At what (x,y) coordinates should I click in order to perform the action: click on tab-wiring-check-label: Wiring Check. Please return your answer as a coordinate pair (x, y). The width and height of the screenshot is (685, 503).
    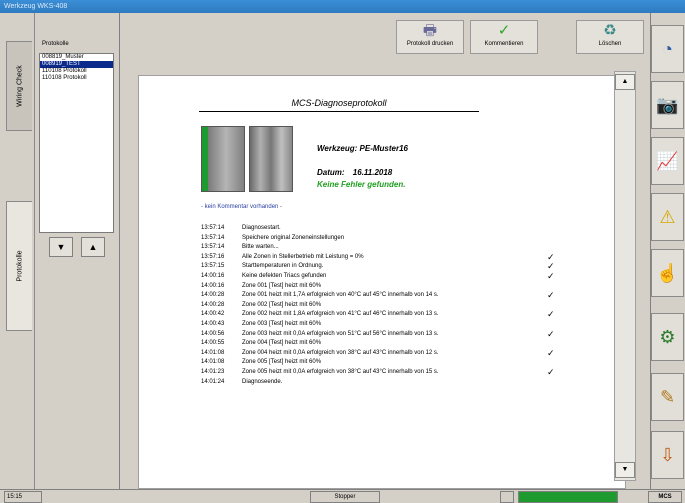
    Looking at the image, I should click on (19, 86).